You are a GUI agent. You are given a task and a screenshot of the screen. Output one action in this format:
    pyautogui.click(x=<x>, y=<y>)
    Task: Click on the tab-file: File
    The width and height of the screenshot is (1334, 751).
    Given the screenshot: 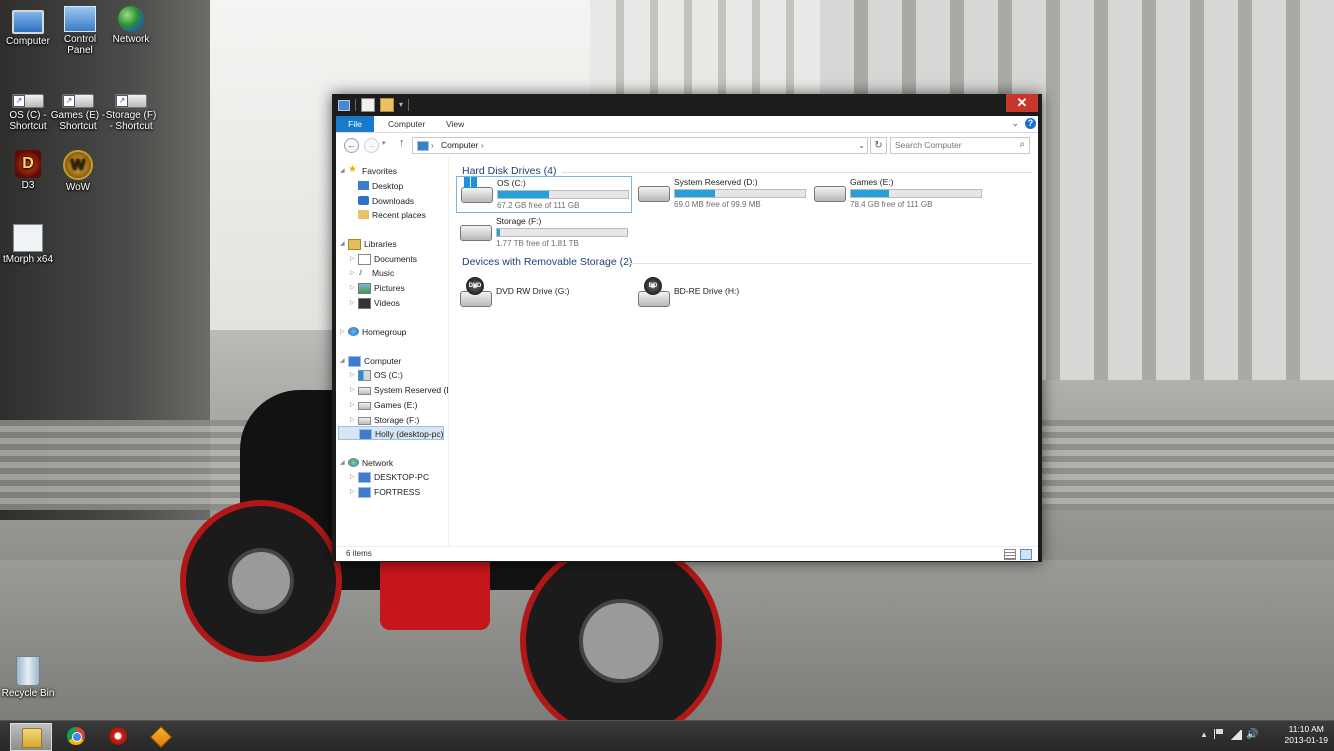 What is the action you would take?
    pyautogui.click(x=355, y=124)
    